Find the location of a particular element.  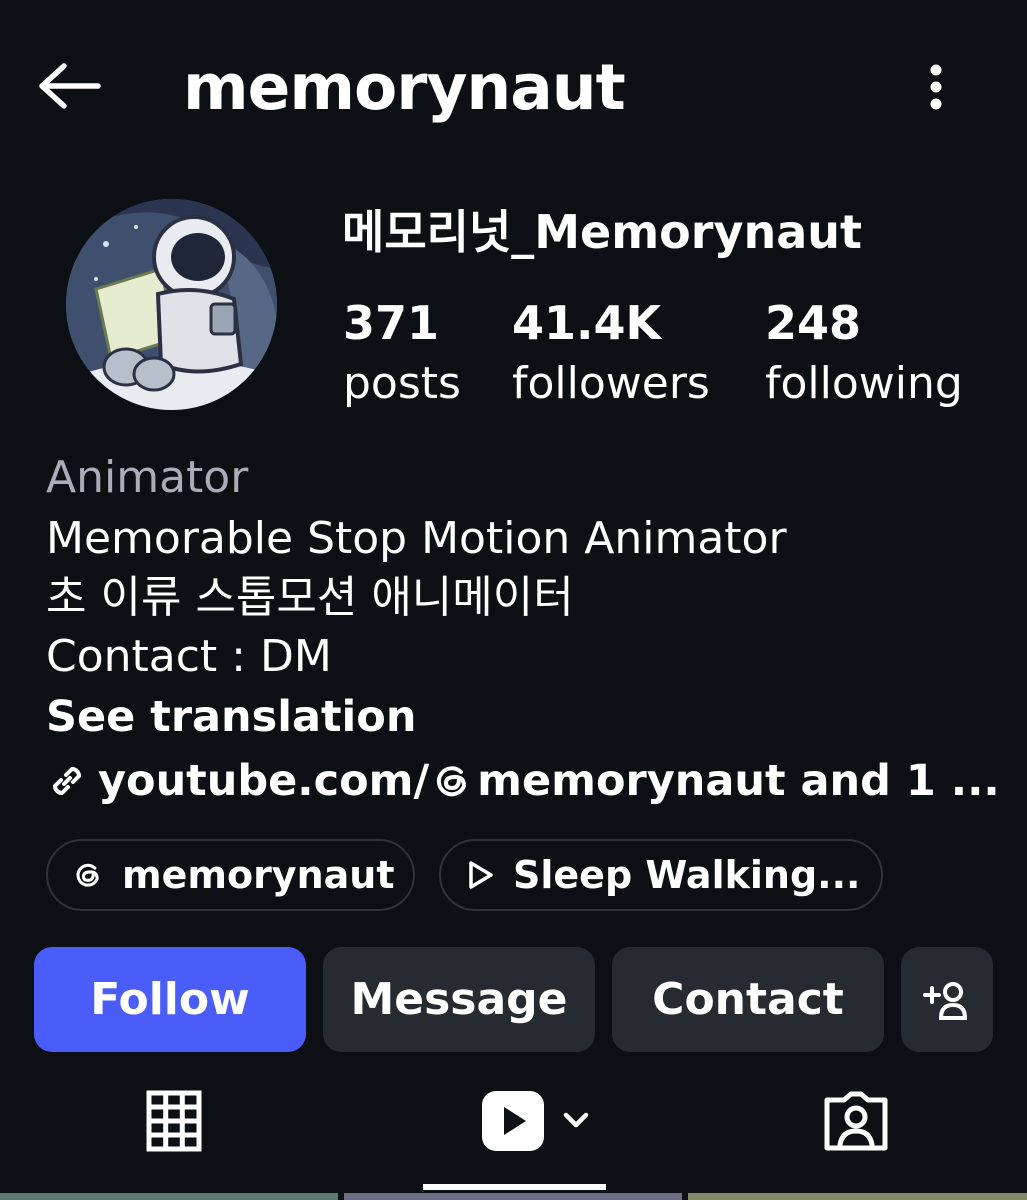

profile-username: memorynaut is located at coordinates (404, 87).